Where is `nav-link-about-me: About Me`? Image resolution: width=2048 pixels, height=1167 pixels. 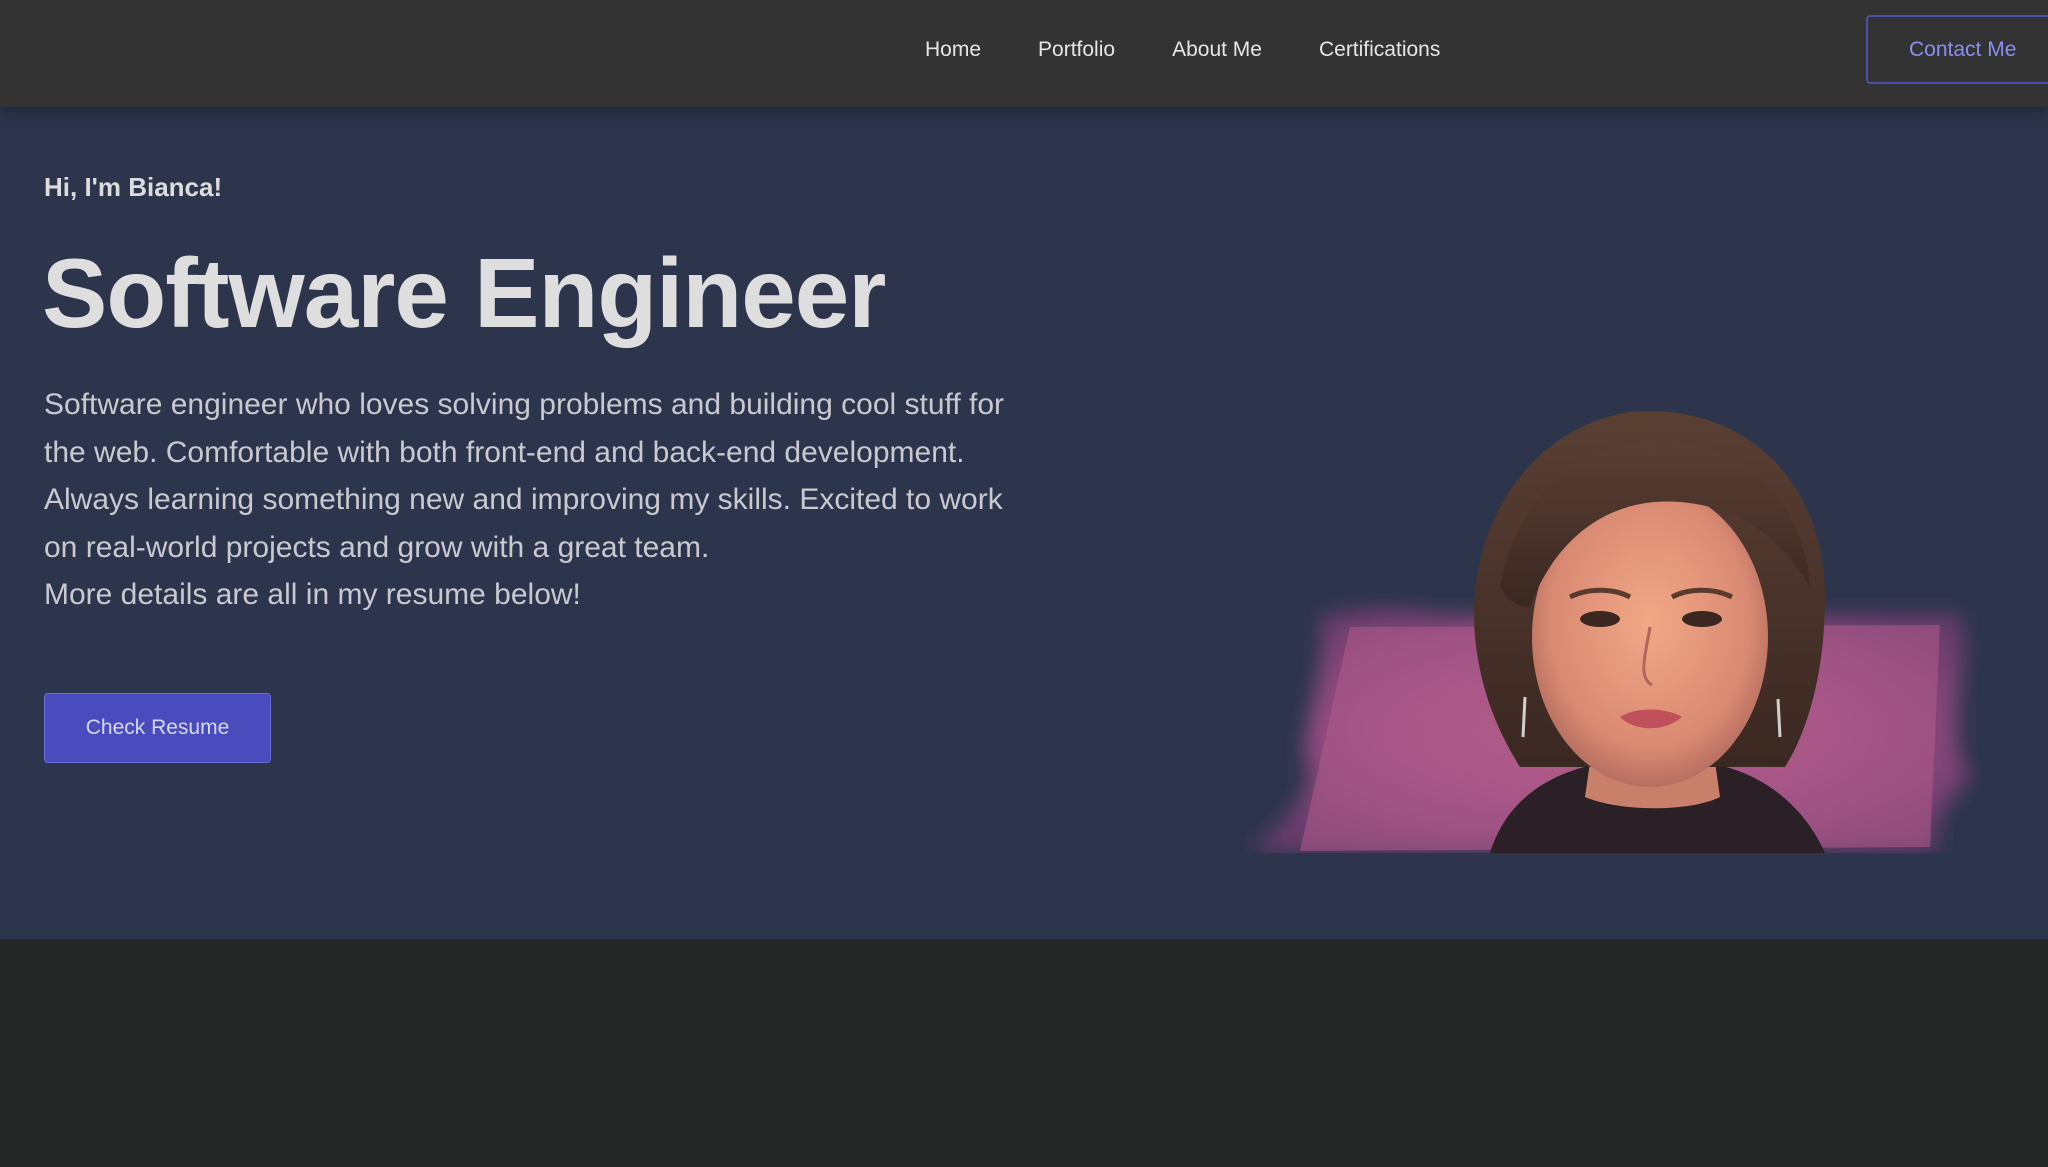 nav-link-about-me: About Me is located at coordinates (1217, 49).